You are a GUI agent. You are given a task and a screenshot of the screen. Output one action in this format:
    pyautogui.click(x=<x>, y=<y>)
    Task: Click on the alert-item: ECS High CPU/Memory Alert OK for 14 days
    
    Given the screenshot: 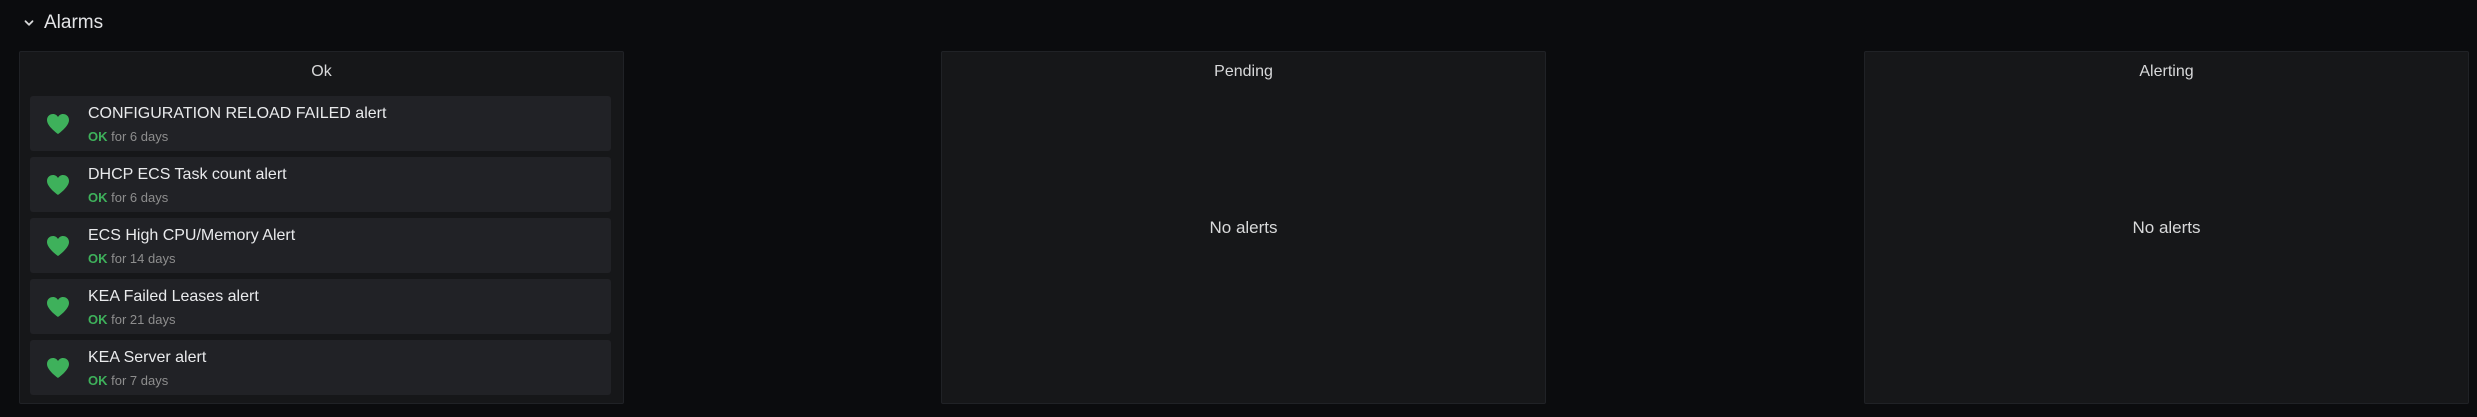 What is the action you would take?
    pyautogui.click(x=320, y=245)
    